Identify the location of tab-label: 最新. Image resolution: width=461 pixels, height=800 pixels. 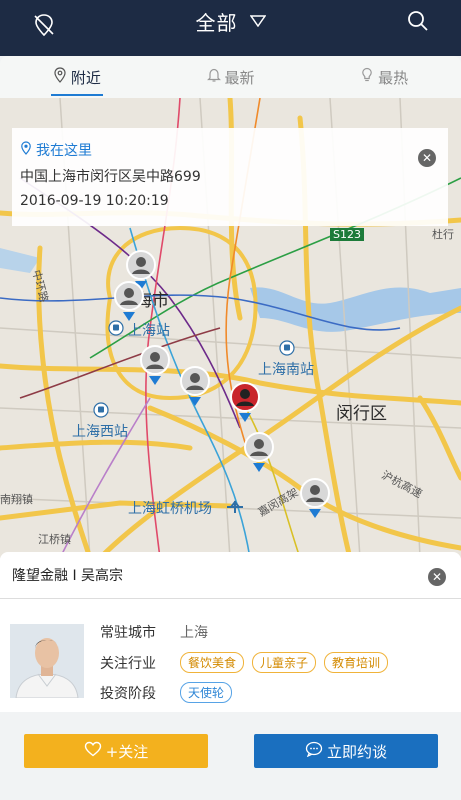
(239, 77).